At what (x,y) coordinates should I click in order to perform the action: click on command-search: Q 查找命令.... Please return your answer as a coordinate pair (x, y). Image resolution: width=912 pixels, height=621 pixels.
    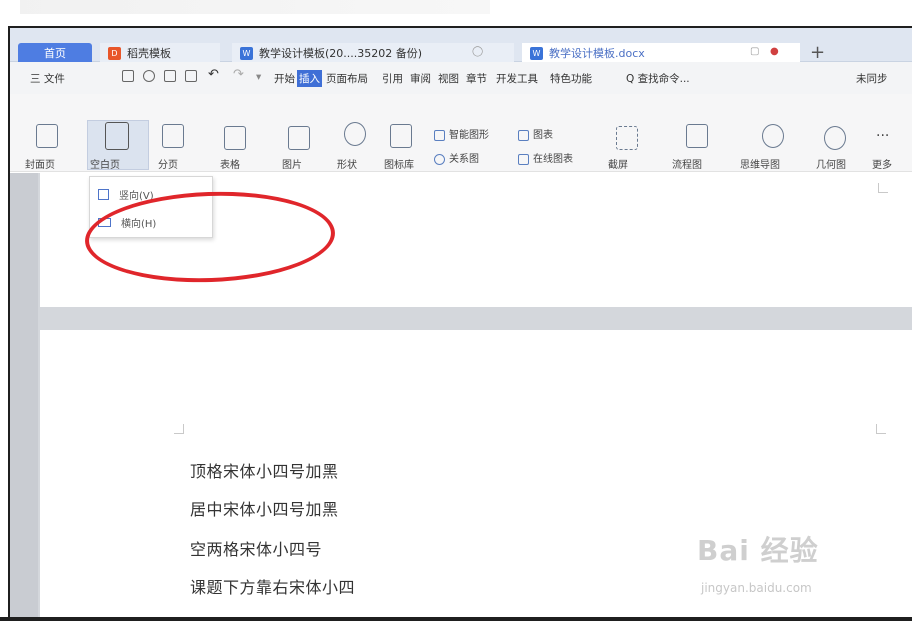
    Looking at the image, I should click on (658, 78).